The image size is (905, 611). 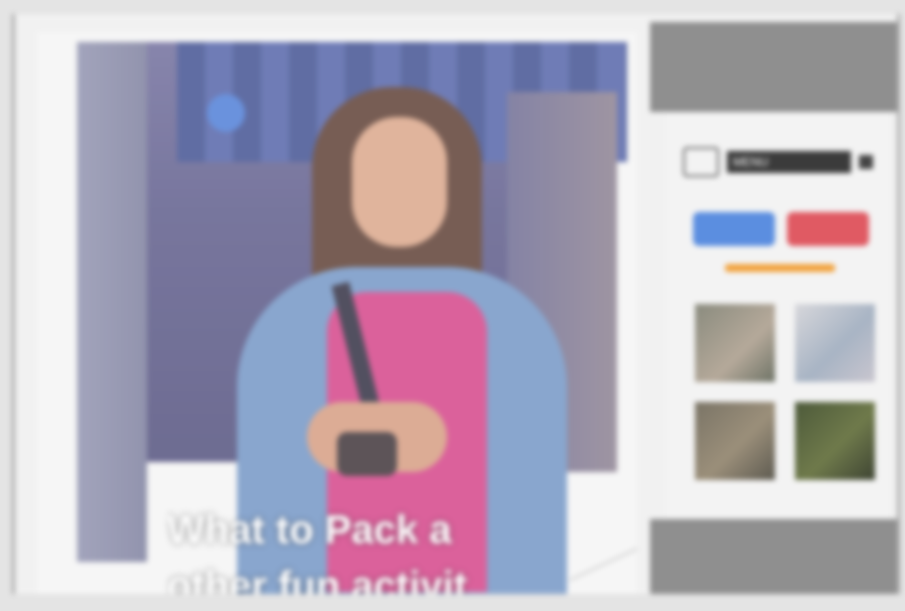 I want to click on sidebar-header-block, so click(x=773, y=67).